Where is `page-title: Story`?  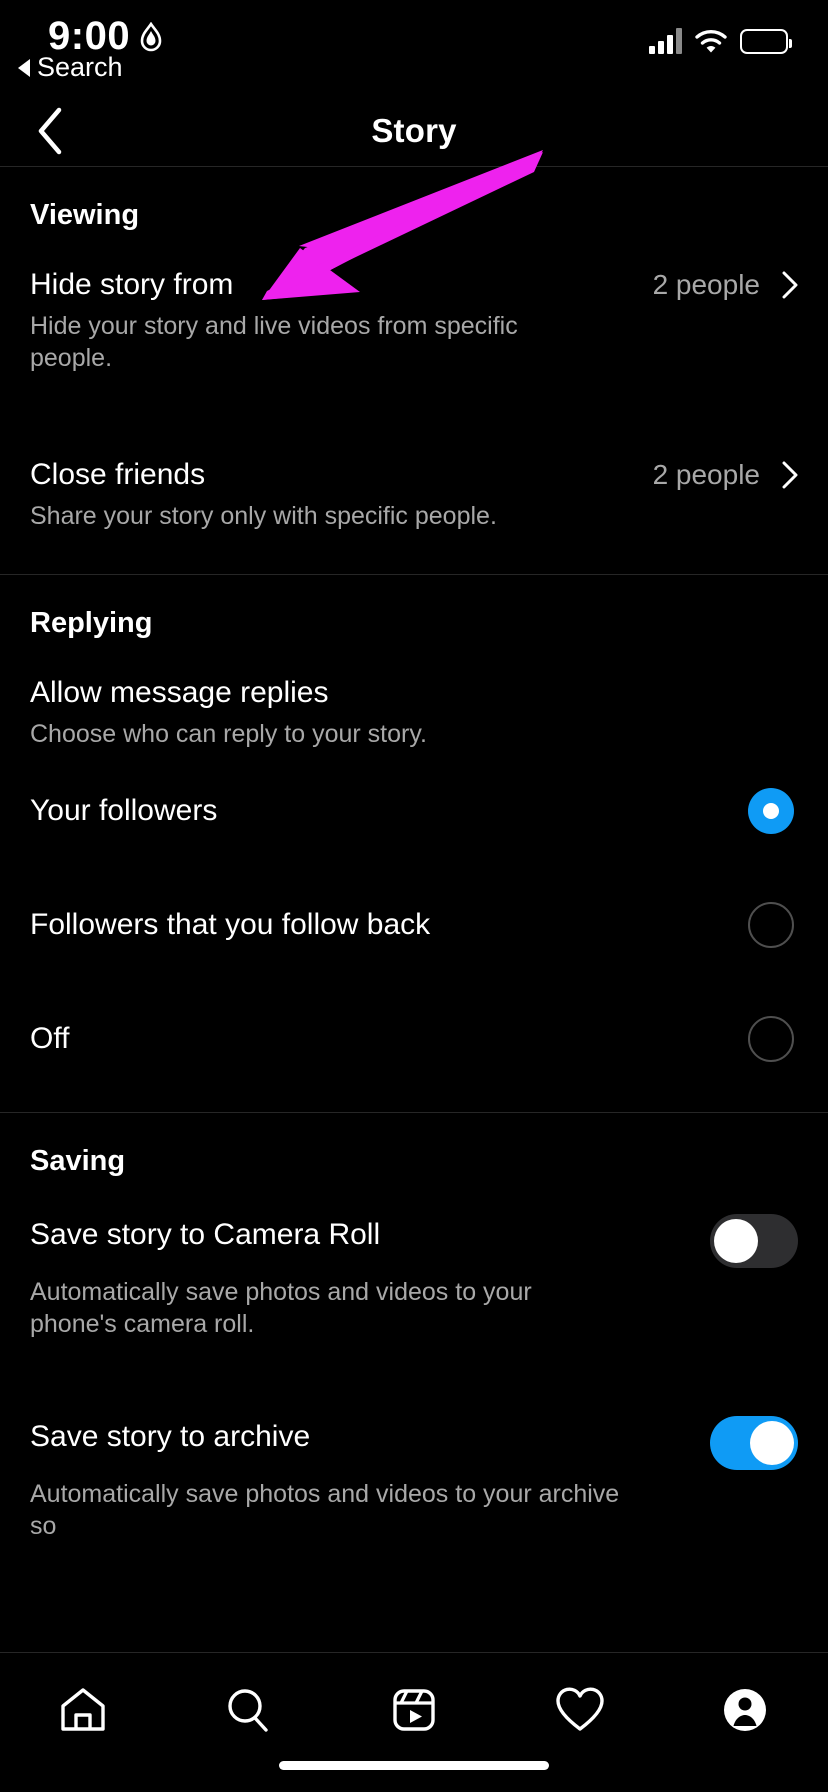
page-title: Story is located at coordinates (414, 130).